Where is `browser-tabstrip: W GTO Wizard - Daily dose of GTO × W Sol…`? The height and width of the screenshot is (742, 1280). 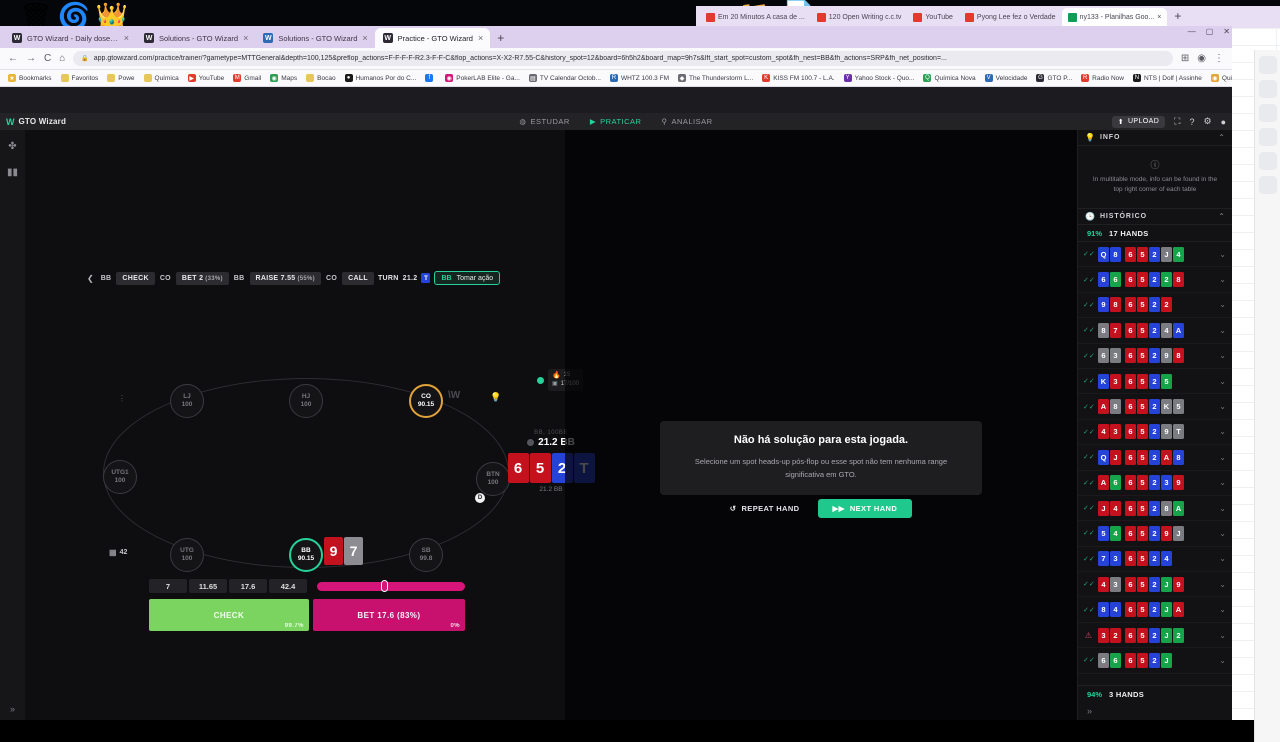
browser-tabstrip: W GTO Wizard - Daily dose of GTO × W Sol… is located at coordinates (616, 37).